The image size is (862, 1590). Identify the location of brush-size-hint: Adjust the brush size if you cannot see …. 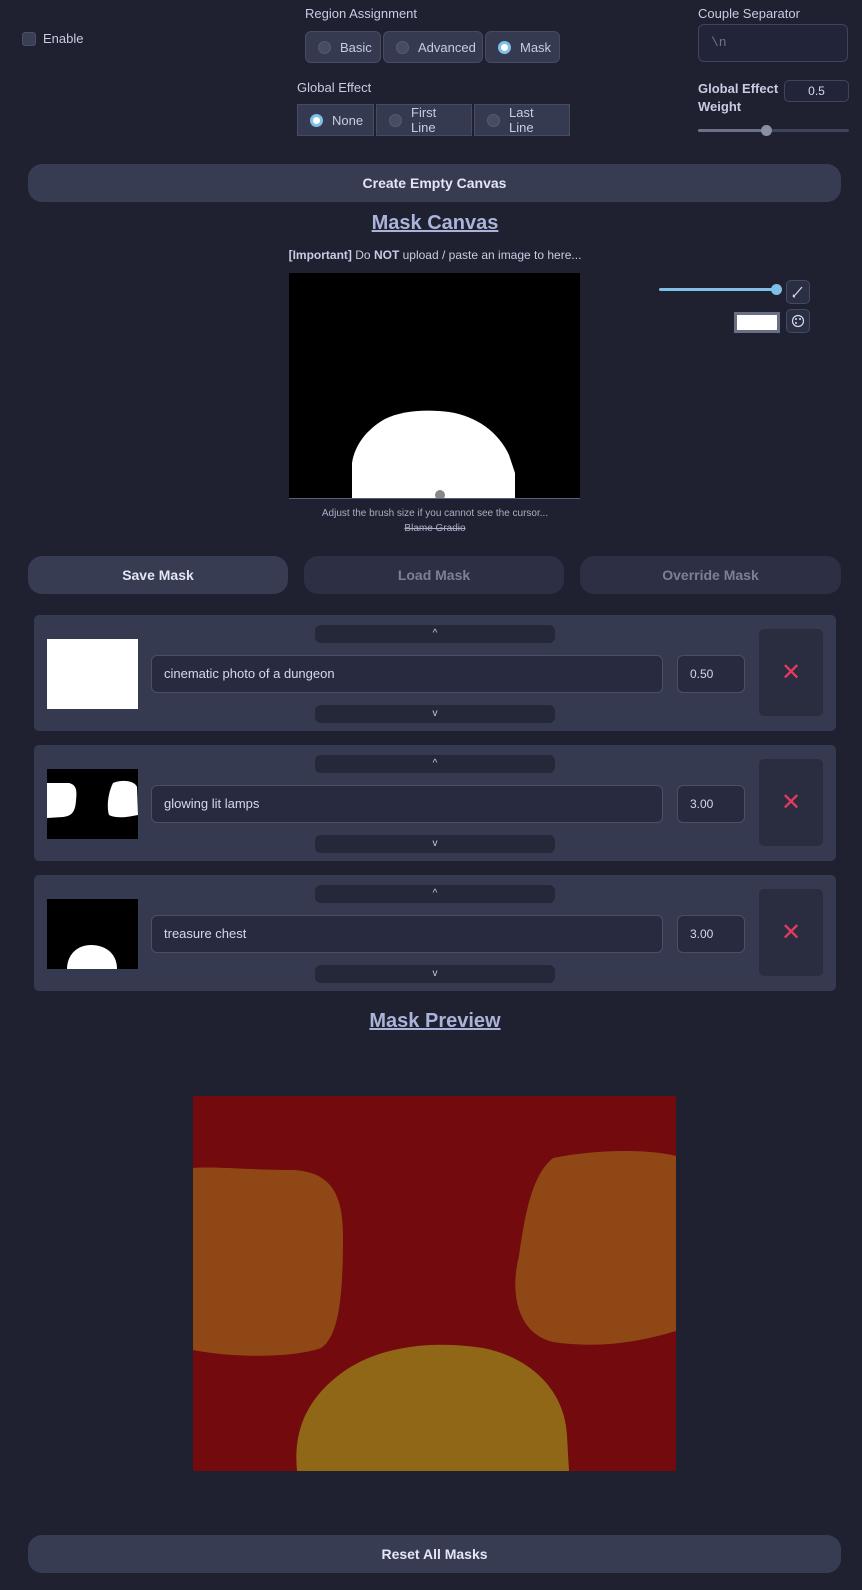
(435, 513).